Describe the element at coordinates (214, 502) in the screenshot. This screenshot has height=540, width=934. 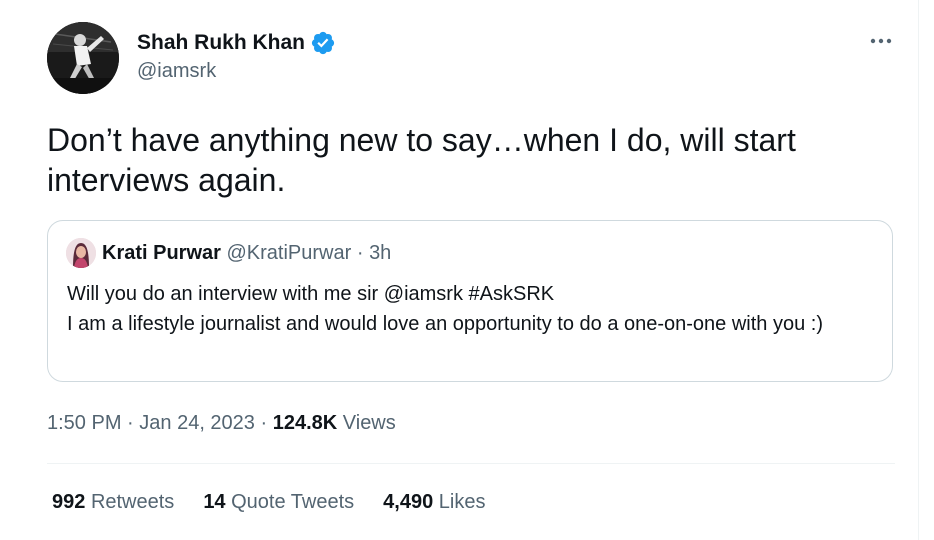
I see `quote-tweets-count: 14` at that location.